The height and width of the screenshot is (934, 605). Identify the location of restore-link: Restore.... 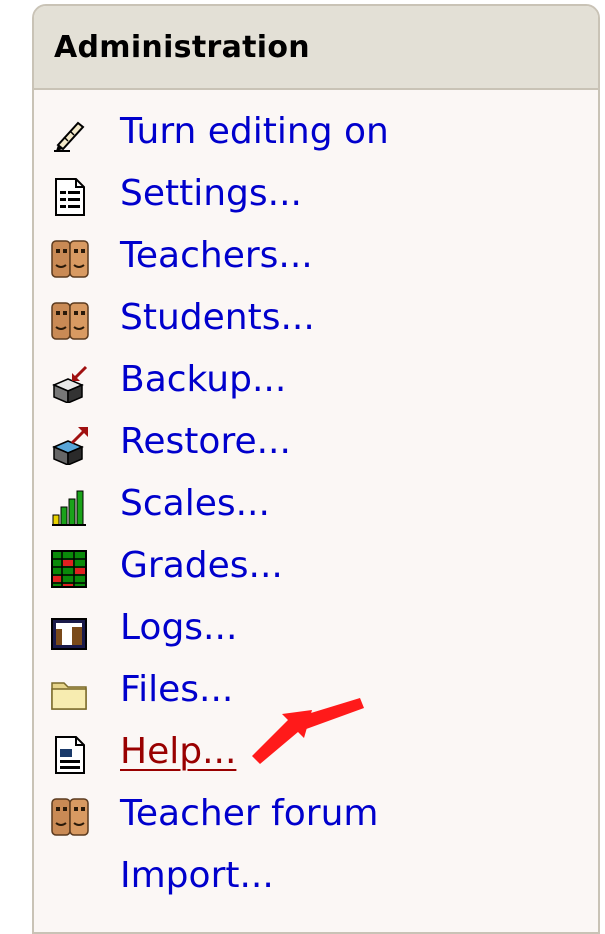
(205, 442).